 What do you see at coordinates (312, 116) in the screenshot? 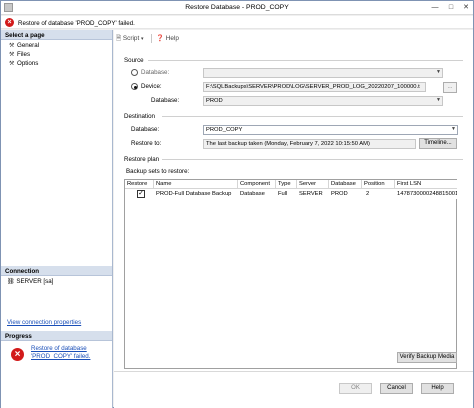
I see `destination-divider` at bounding box center [312, 116].